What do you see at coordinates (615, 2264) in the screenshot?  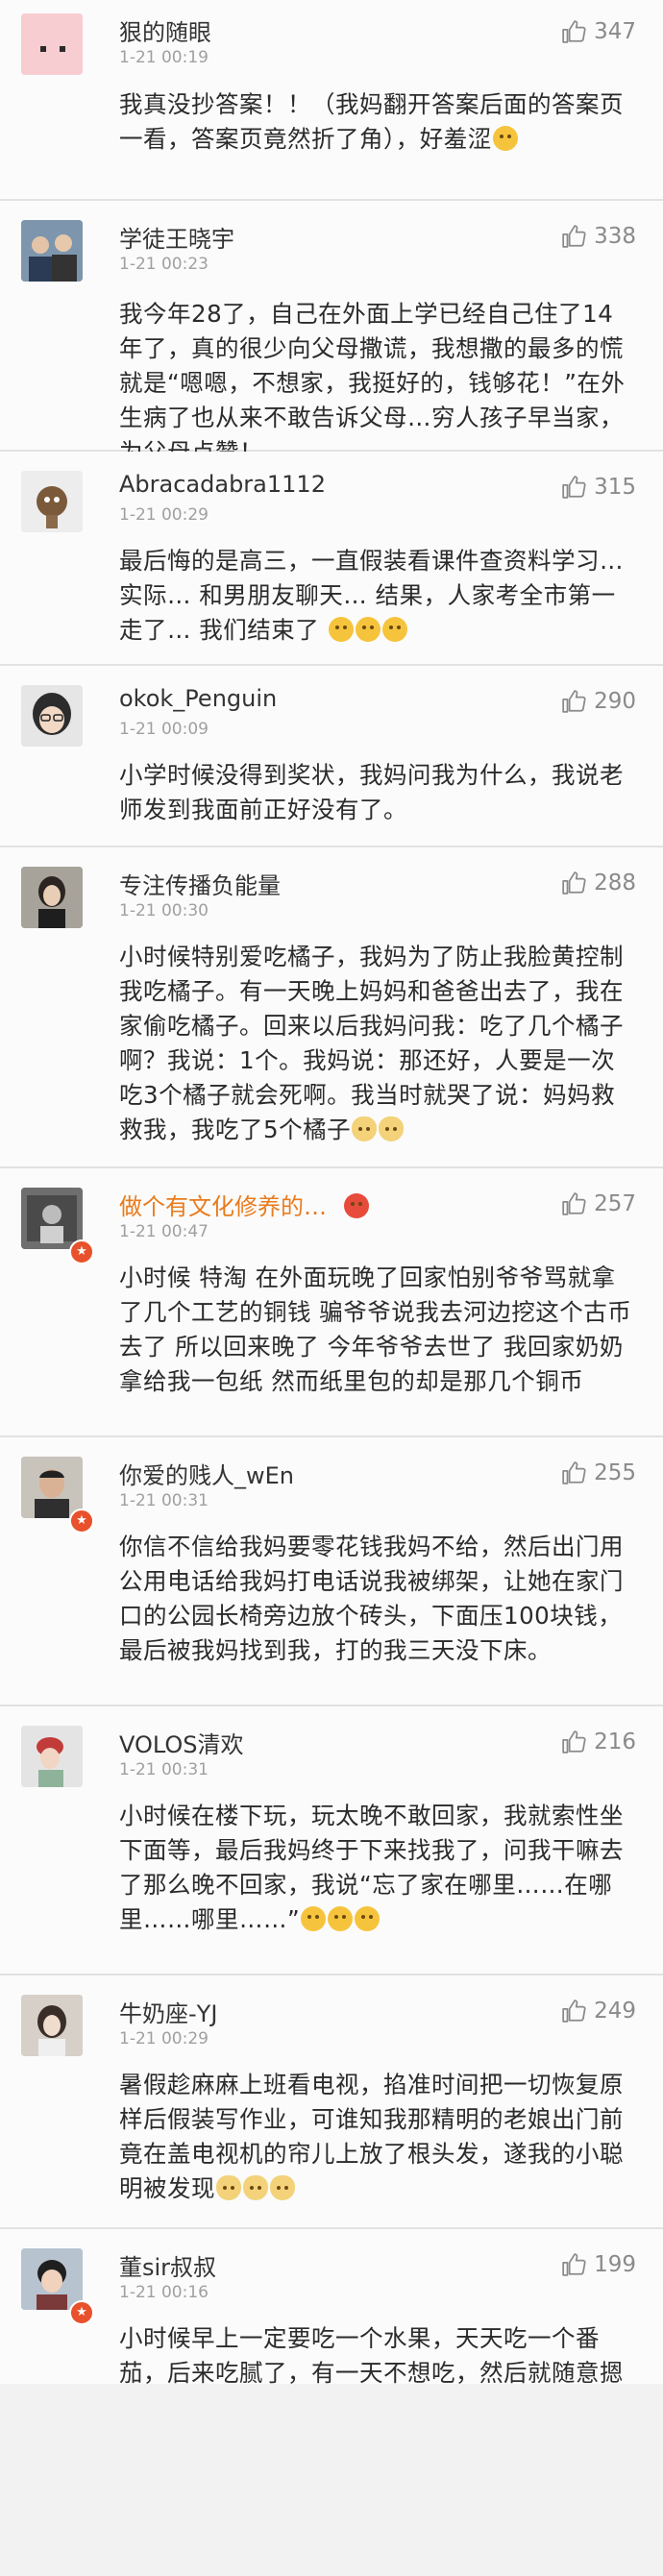 I see `like-count: 199` at bounding box center [615, 2264].